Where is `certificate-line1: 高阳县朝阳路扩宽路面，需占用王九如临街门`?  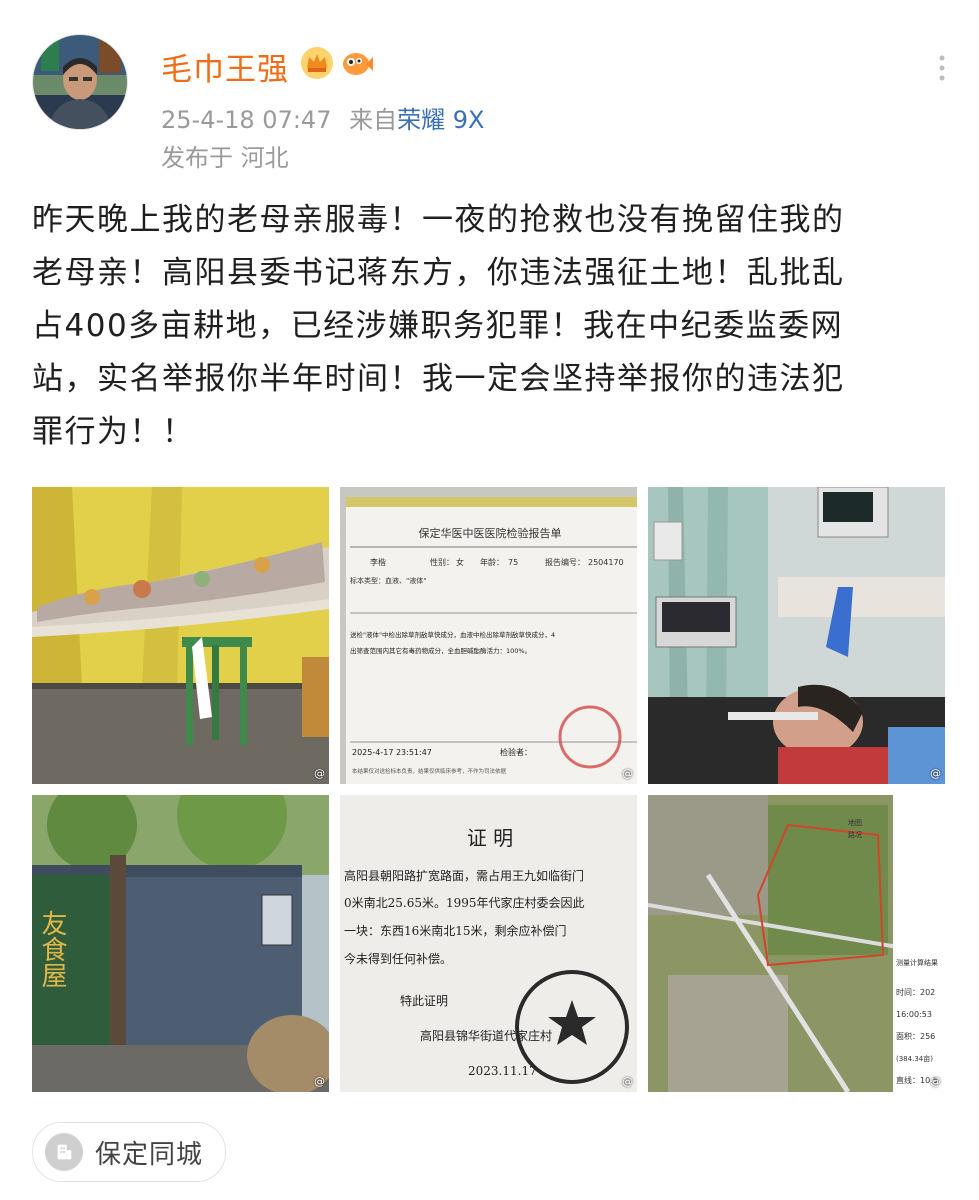
certificate-line1: 高阳县朝阳路扩宽路面，需占用王九如临街门 is located at coordinates (464, 875).